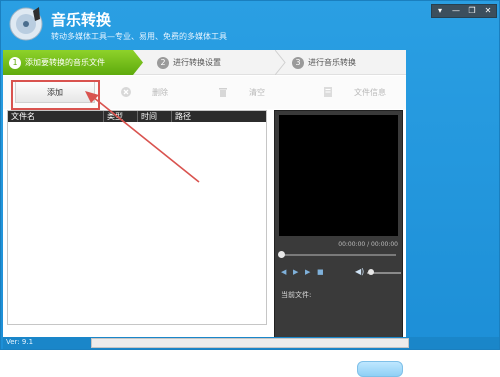  I want to click on delete-button: 删除, so click(144, 92).